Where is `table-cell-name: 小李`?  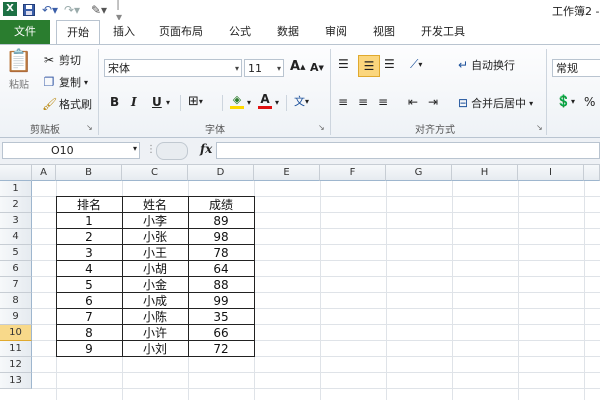
table-cell-name: 小李 is located at coordinates (155, 221).